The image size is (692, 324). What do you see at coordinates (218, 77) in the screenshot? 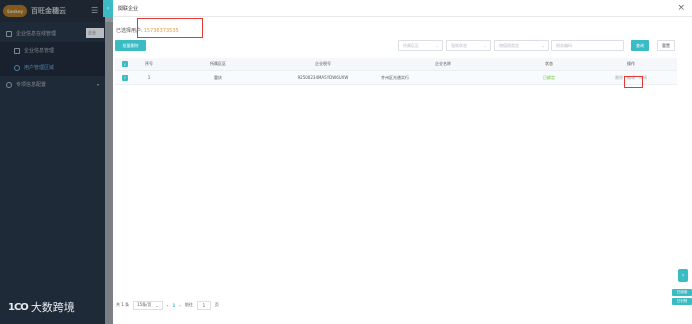
I see `row-region: 重庆` at bounding box center [218, 77].